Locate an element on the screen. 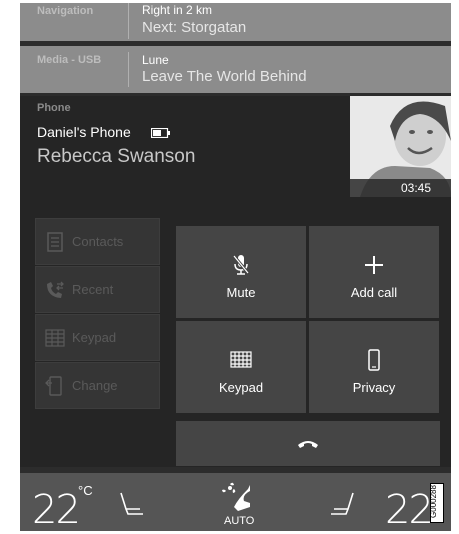 The height and width of the screenshot is (534, 459). contacts-icon is located at coordinates (55, 242).